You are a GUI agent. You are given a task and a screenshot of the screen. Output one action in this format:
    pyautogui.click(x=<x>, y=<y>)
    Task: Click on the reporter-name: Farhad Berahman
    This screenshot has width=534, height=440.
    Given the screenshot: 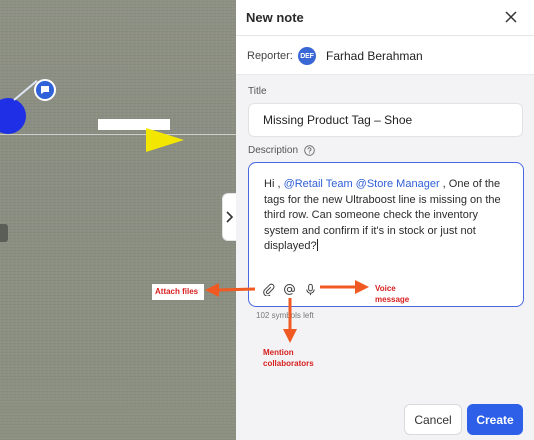 What is the action you would take?
    pyautogui.click(x=374, y=56)
    